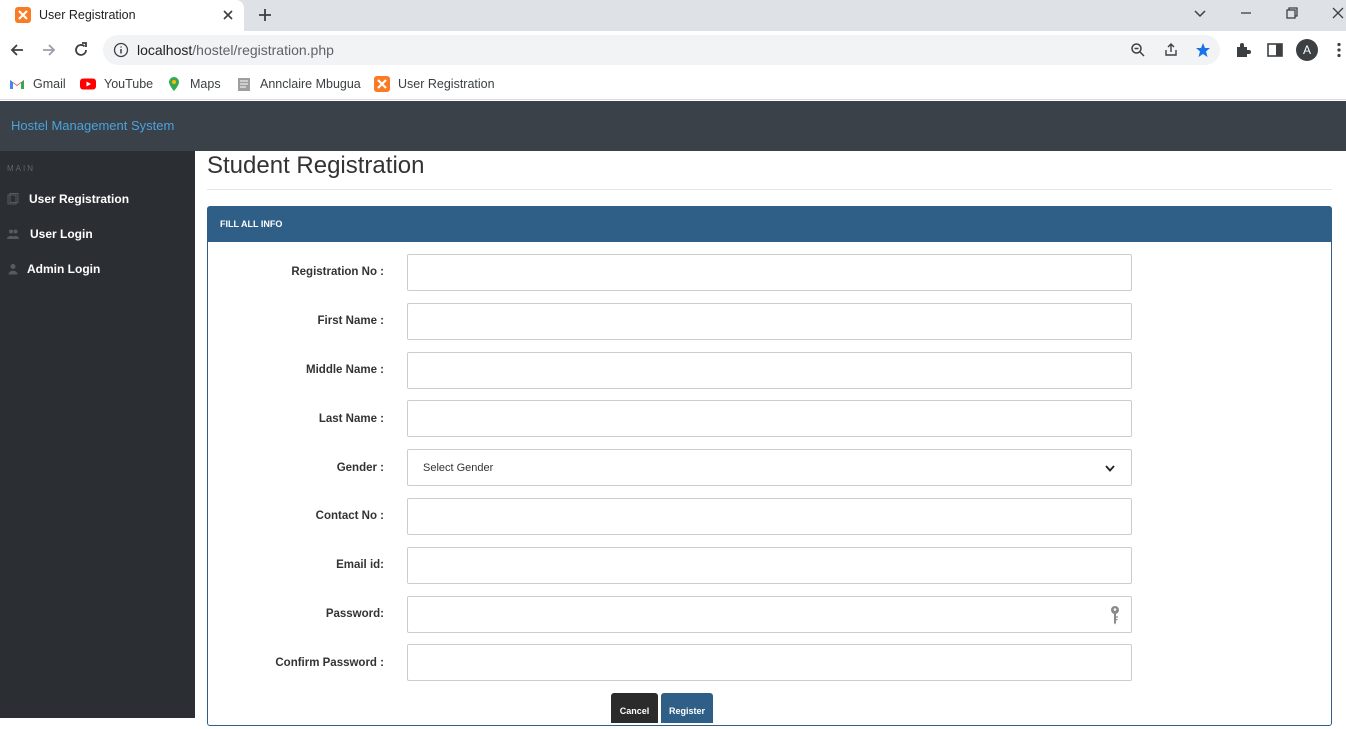 The width and height of the screenshot is (1346, 729). What do you see at coordinates (87, 15) in the screenshot?
I see `tab-title: User Registration` at bounding box center [87, 15].